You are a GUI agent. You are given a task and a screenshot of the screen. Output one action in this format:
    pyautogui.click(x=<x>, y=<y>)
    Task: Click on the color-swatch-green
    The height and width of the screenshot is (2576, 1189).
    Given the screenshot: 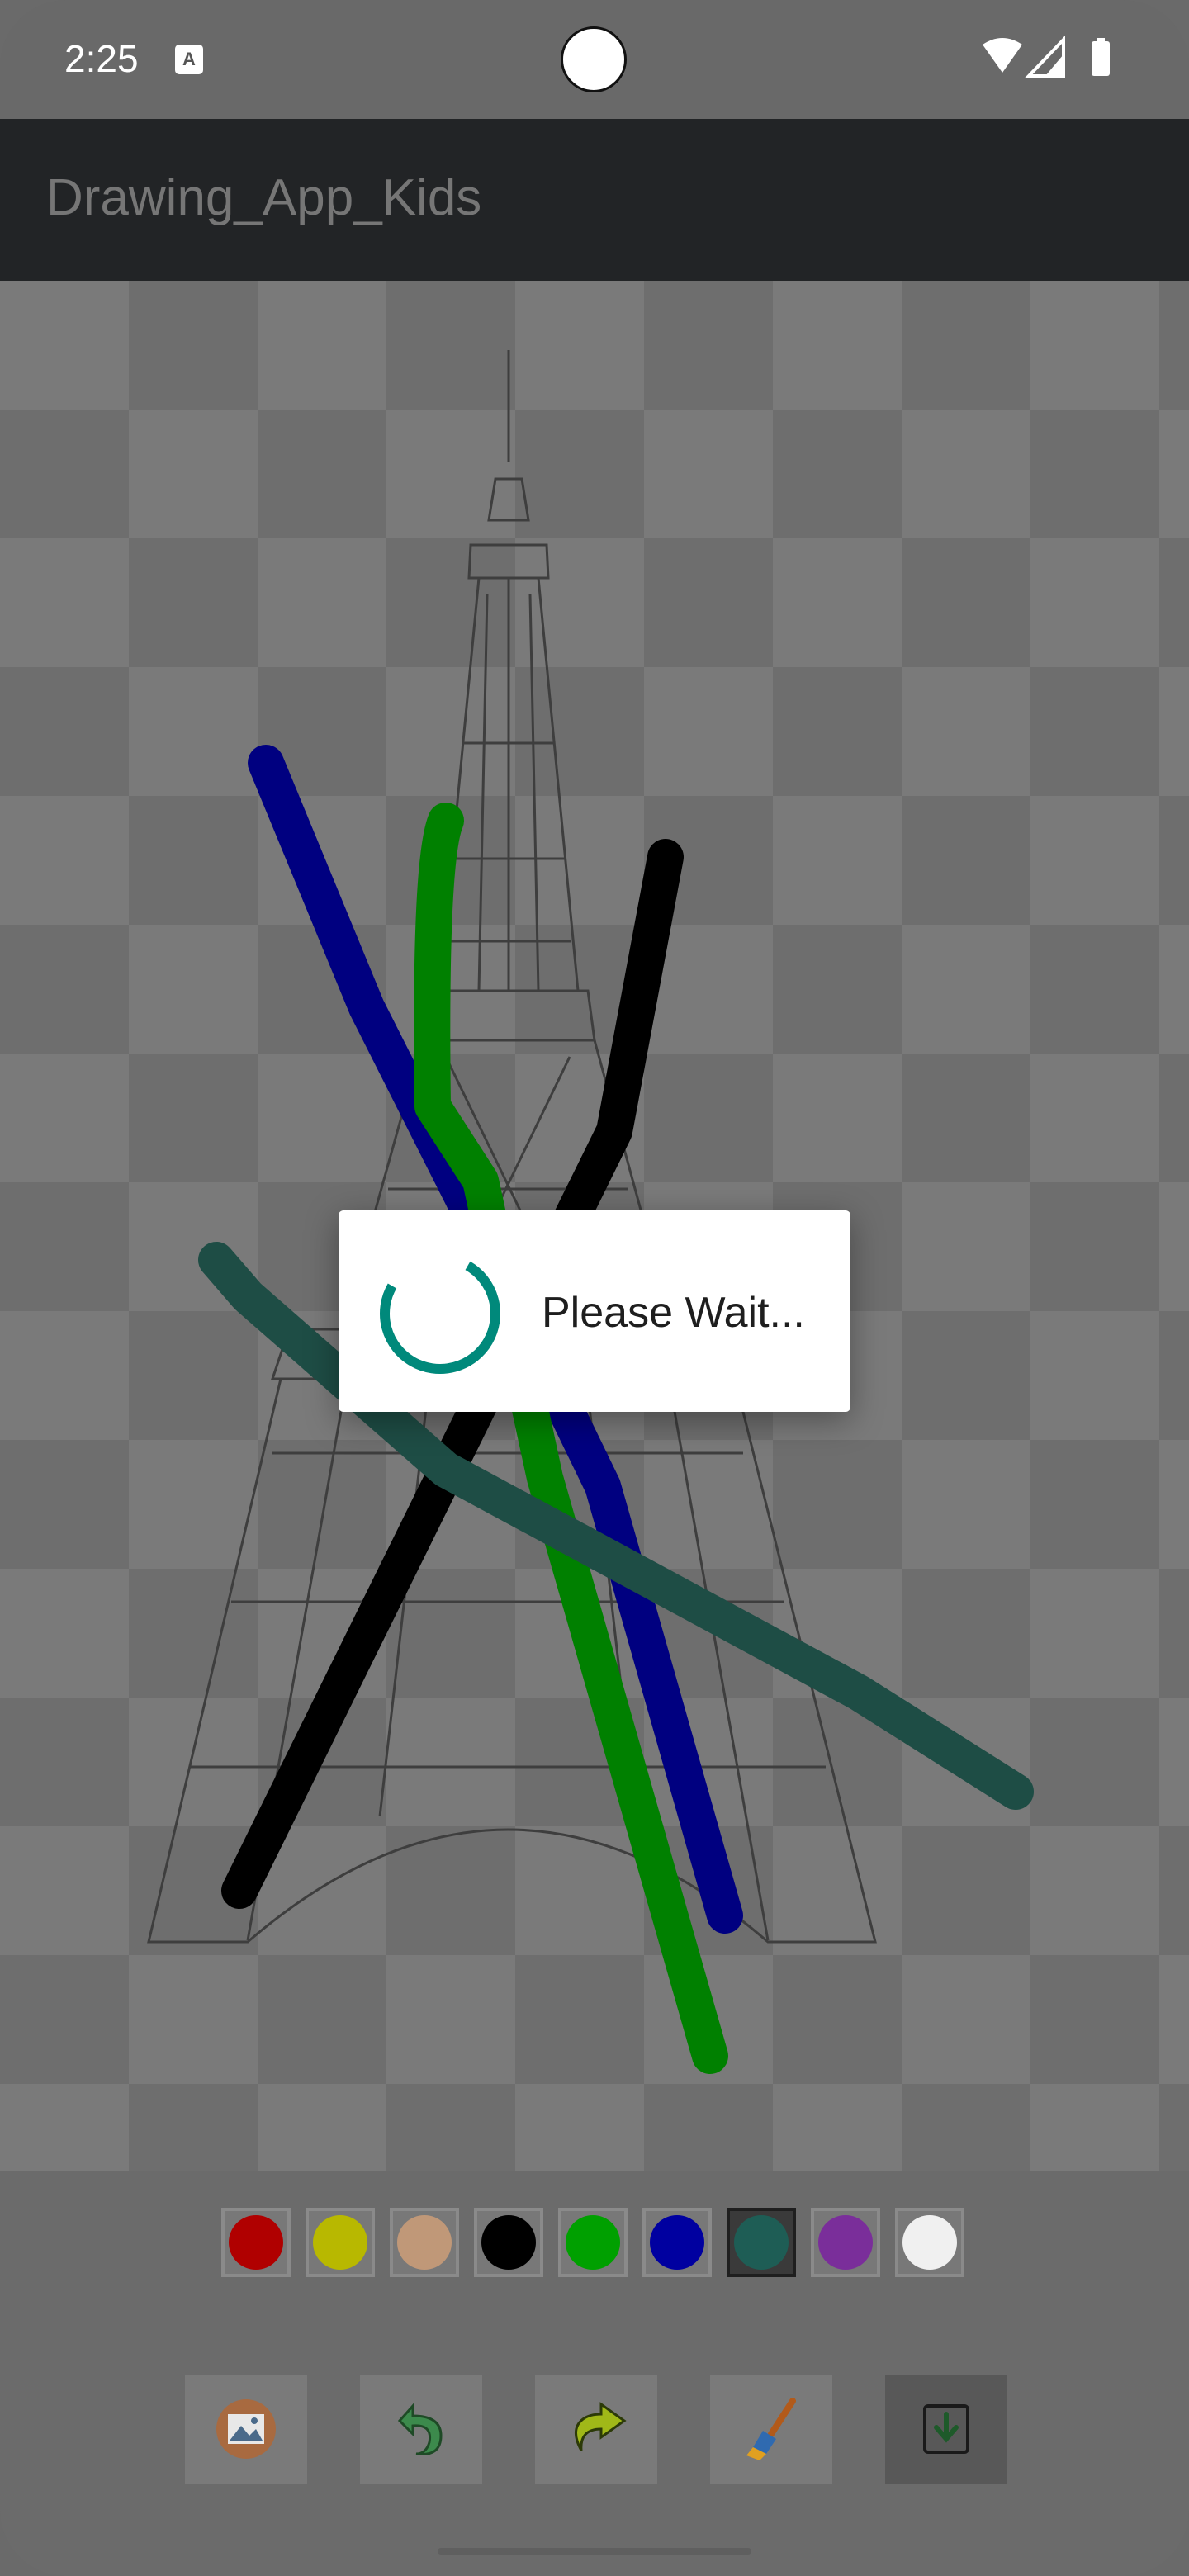 What is the action you would take?
    pyautogui.click(x=593, y=2242)
    